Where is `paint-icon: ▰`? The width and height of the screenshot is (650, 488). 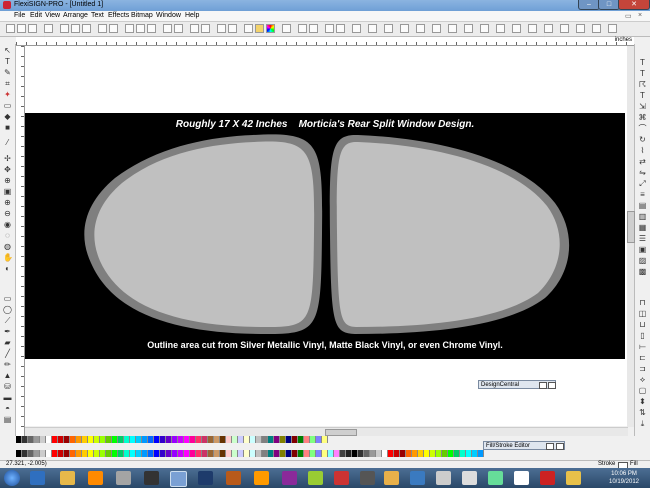
paint-icon: ▰ is located at coordinates (7, 342).